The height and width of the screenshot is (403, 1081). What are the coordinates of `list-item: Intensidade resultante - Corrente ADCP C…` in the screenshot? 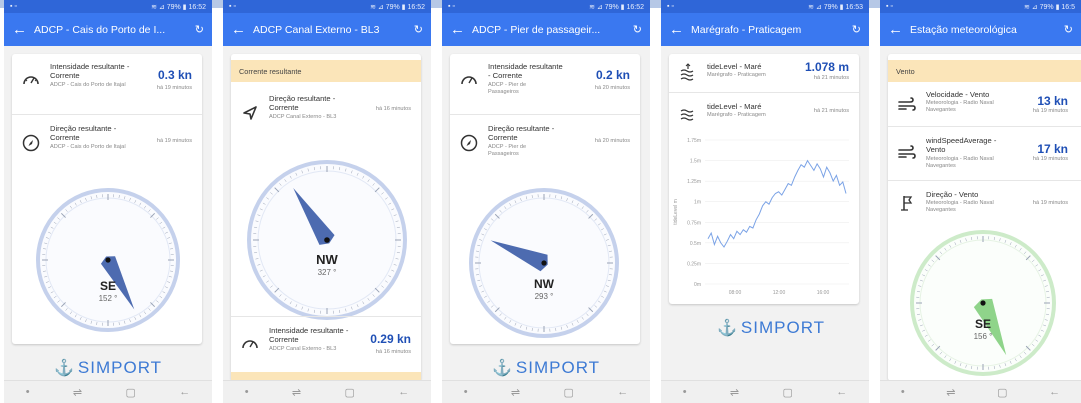 It's located at (326, 346).